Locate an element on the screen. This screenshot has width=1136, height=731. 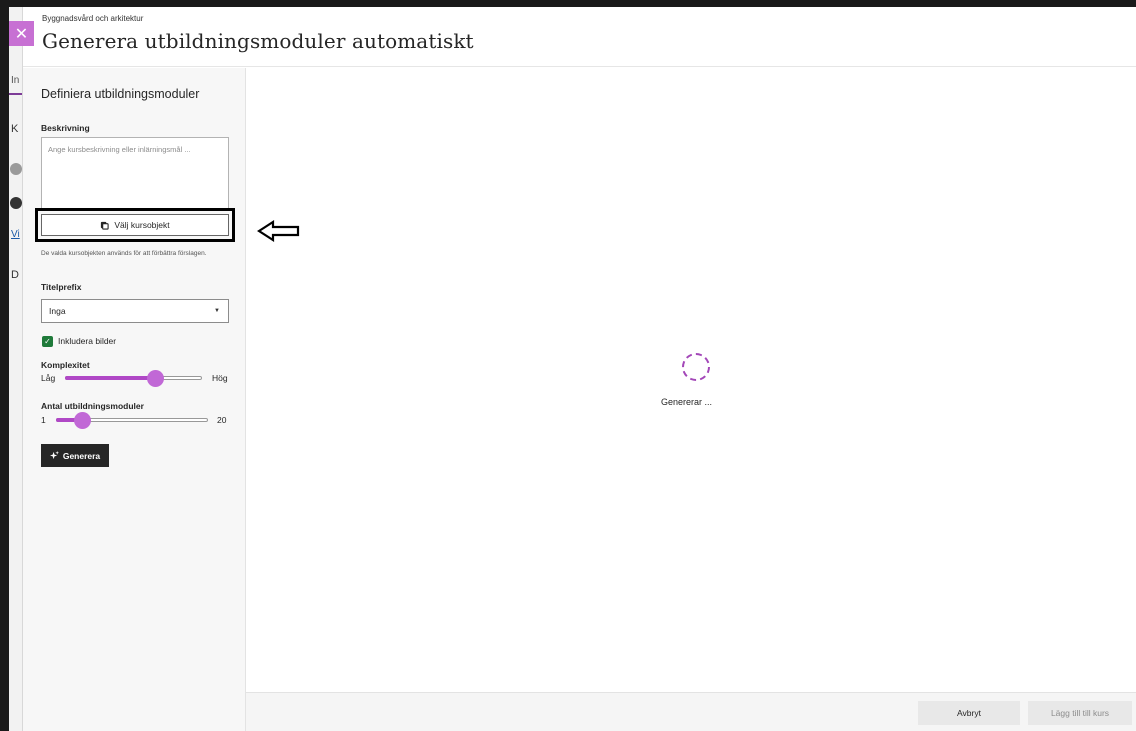
complexity-slider-track is located at coordinates (133, 378).